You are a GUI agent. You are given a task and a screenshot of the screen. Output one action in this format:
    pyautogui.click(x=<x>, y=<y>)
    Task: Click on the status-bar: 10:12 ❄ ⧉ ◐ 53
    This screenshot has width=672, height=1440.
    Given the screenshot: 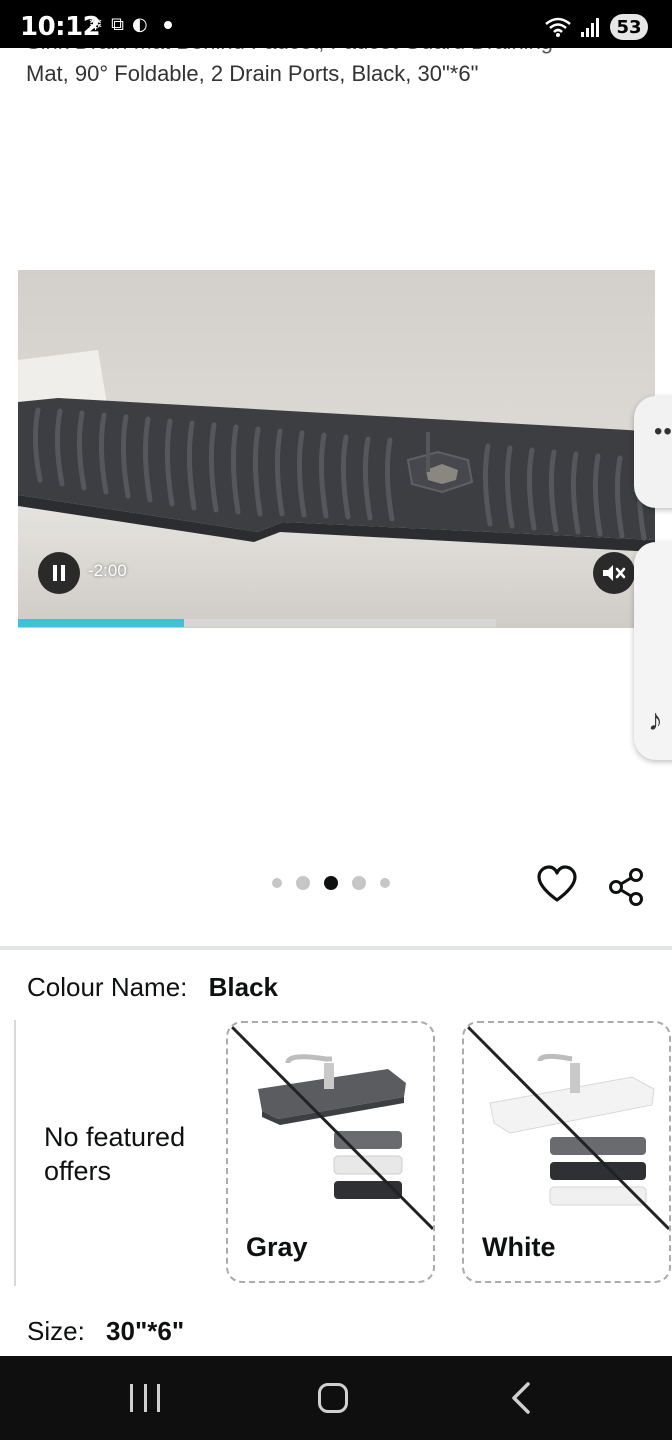 What is the action you would take?
    pyautogui.click(x=336, y=24)
    